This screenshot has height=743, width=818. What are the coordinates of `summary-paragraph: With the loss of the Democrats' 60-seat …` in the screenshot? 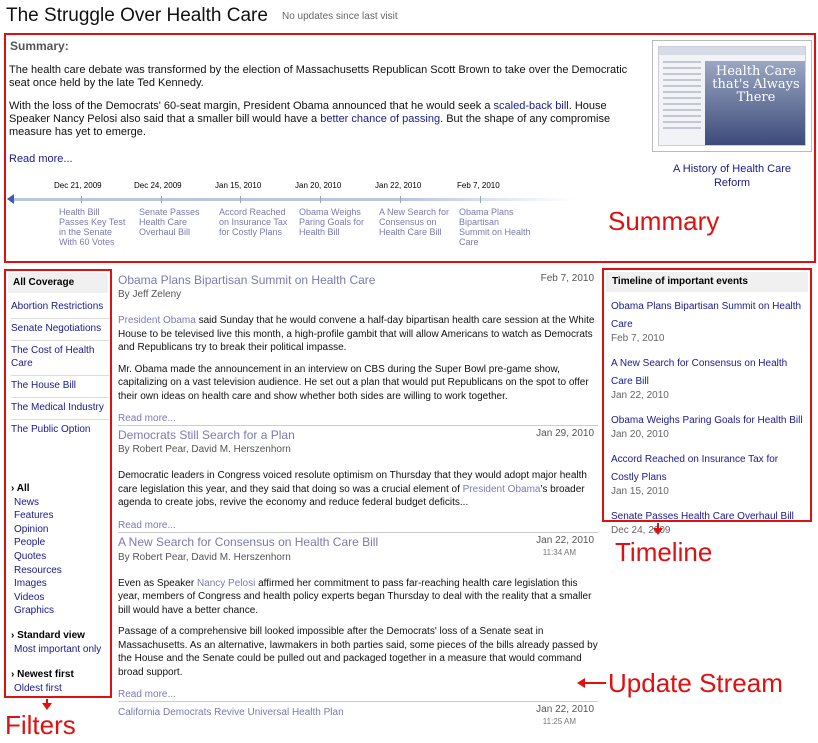 It's located at (329, 119).